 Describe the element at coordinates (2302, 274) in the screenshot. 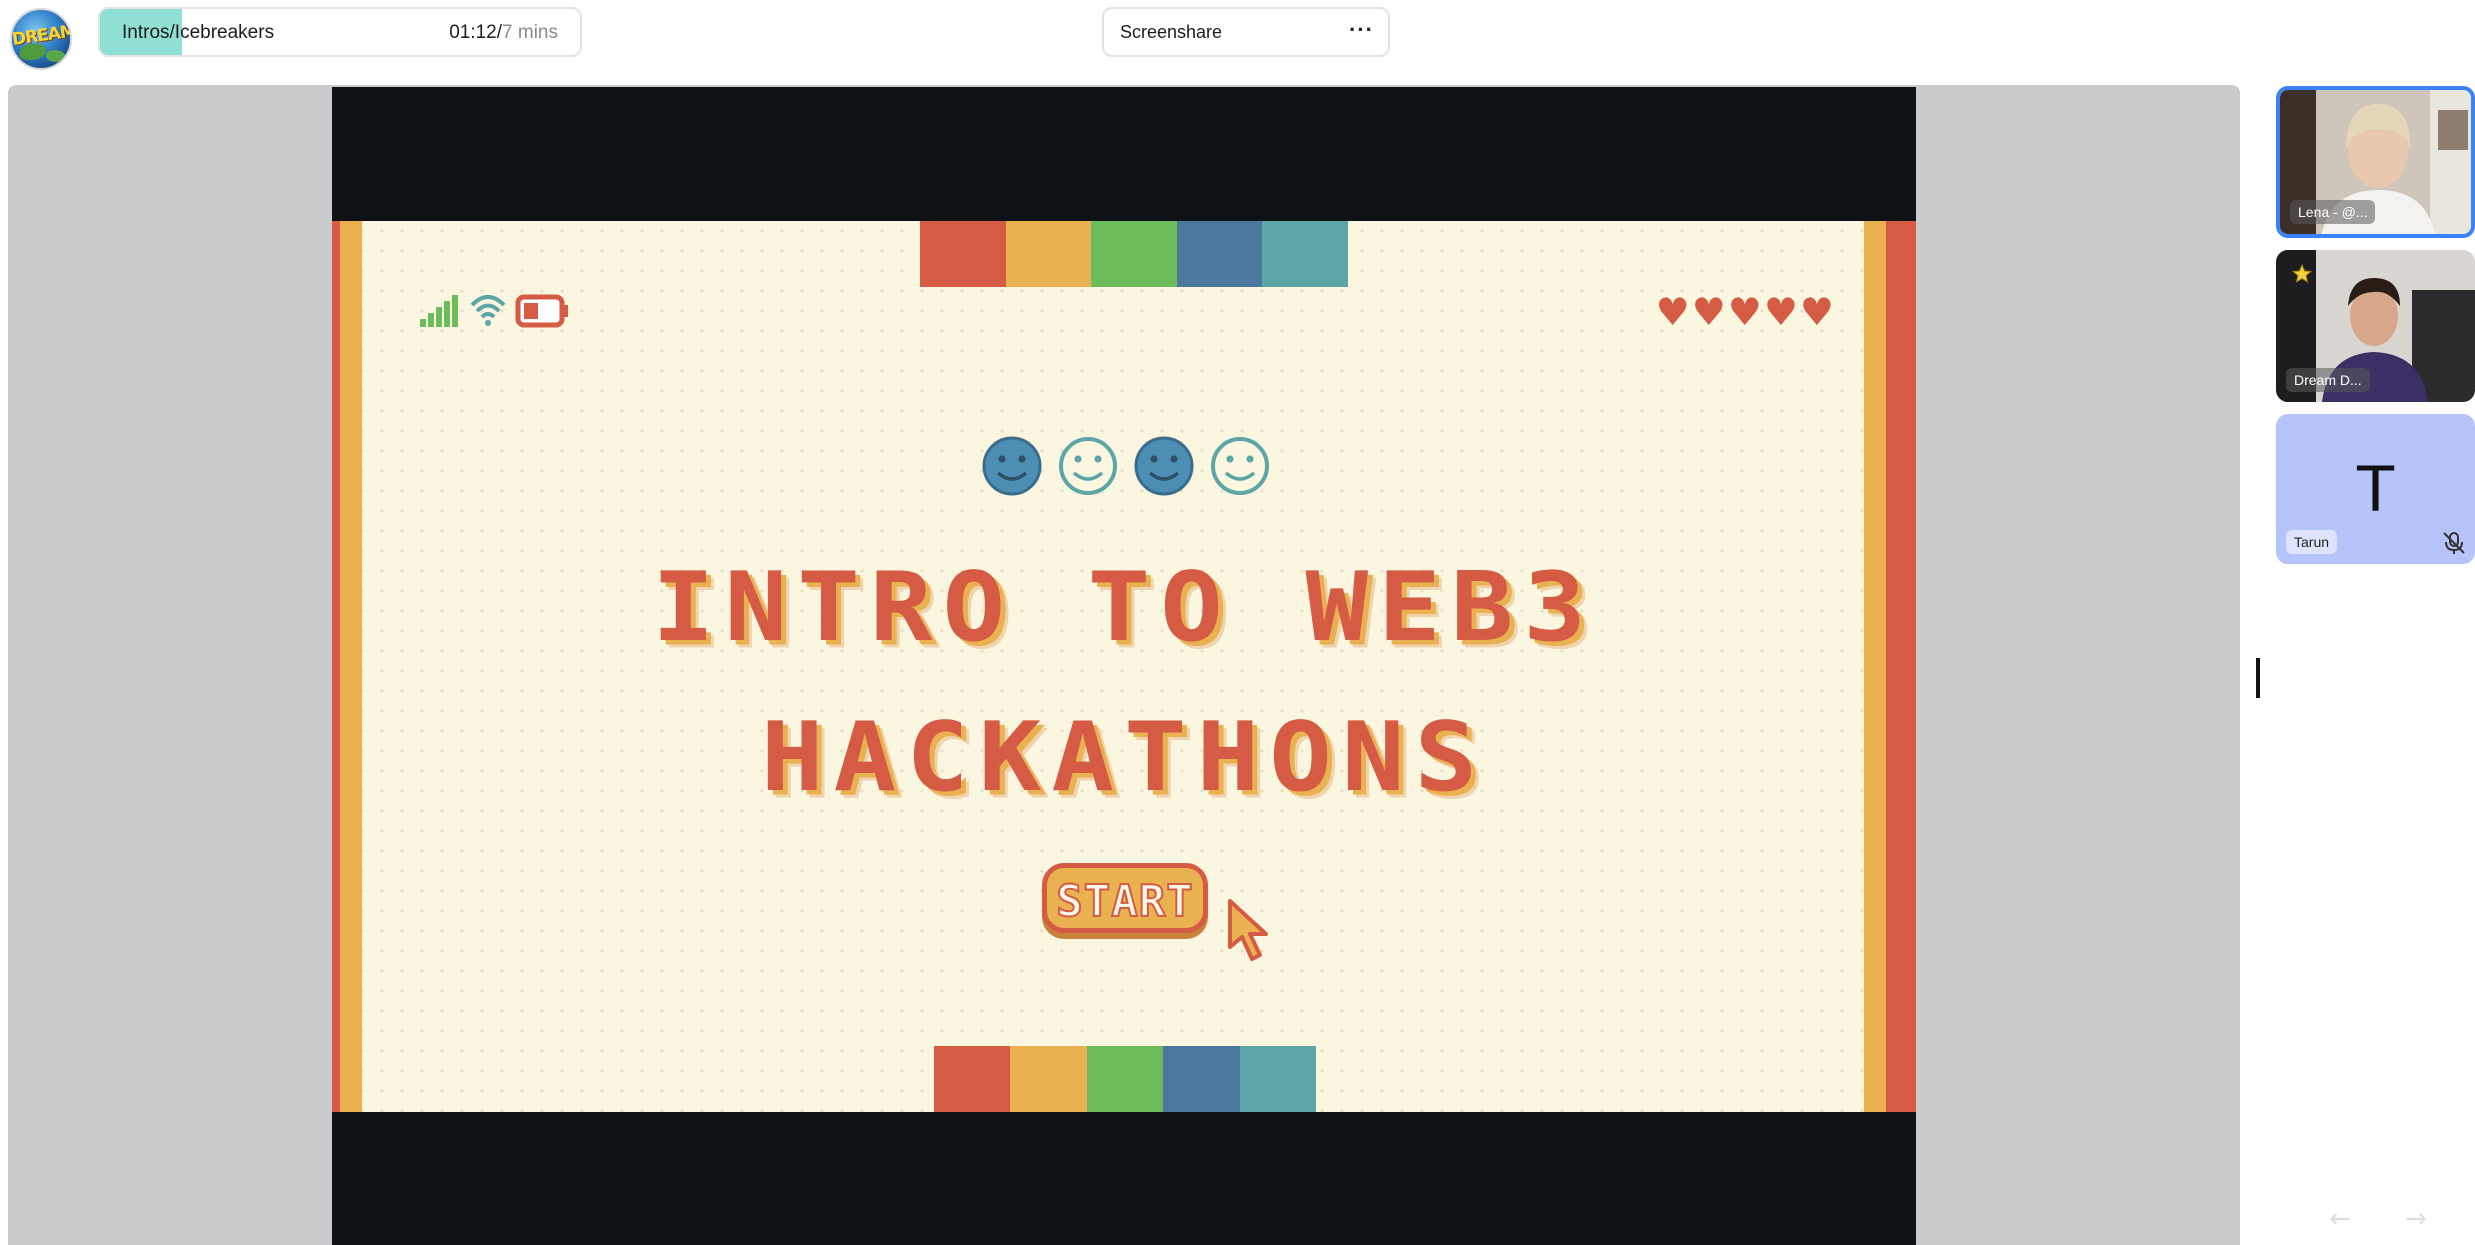

I see `star-icon` at that location.